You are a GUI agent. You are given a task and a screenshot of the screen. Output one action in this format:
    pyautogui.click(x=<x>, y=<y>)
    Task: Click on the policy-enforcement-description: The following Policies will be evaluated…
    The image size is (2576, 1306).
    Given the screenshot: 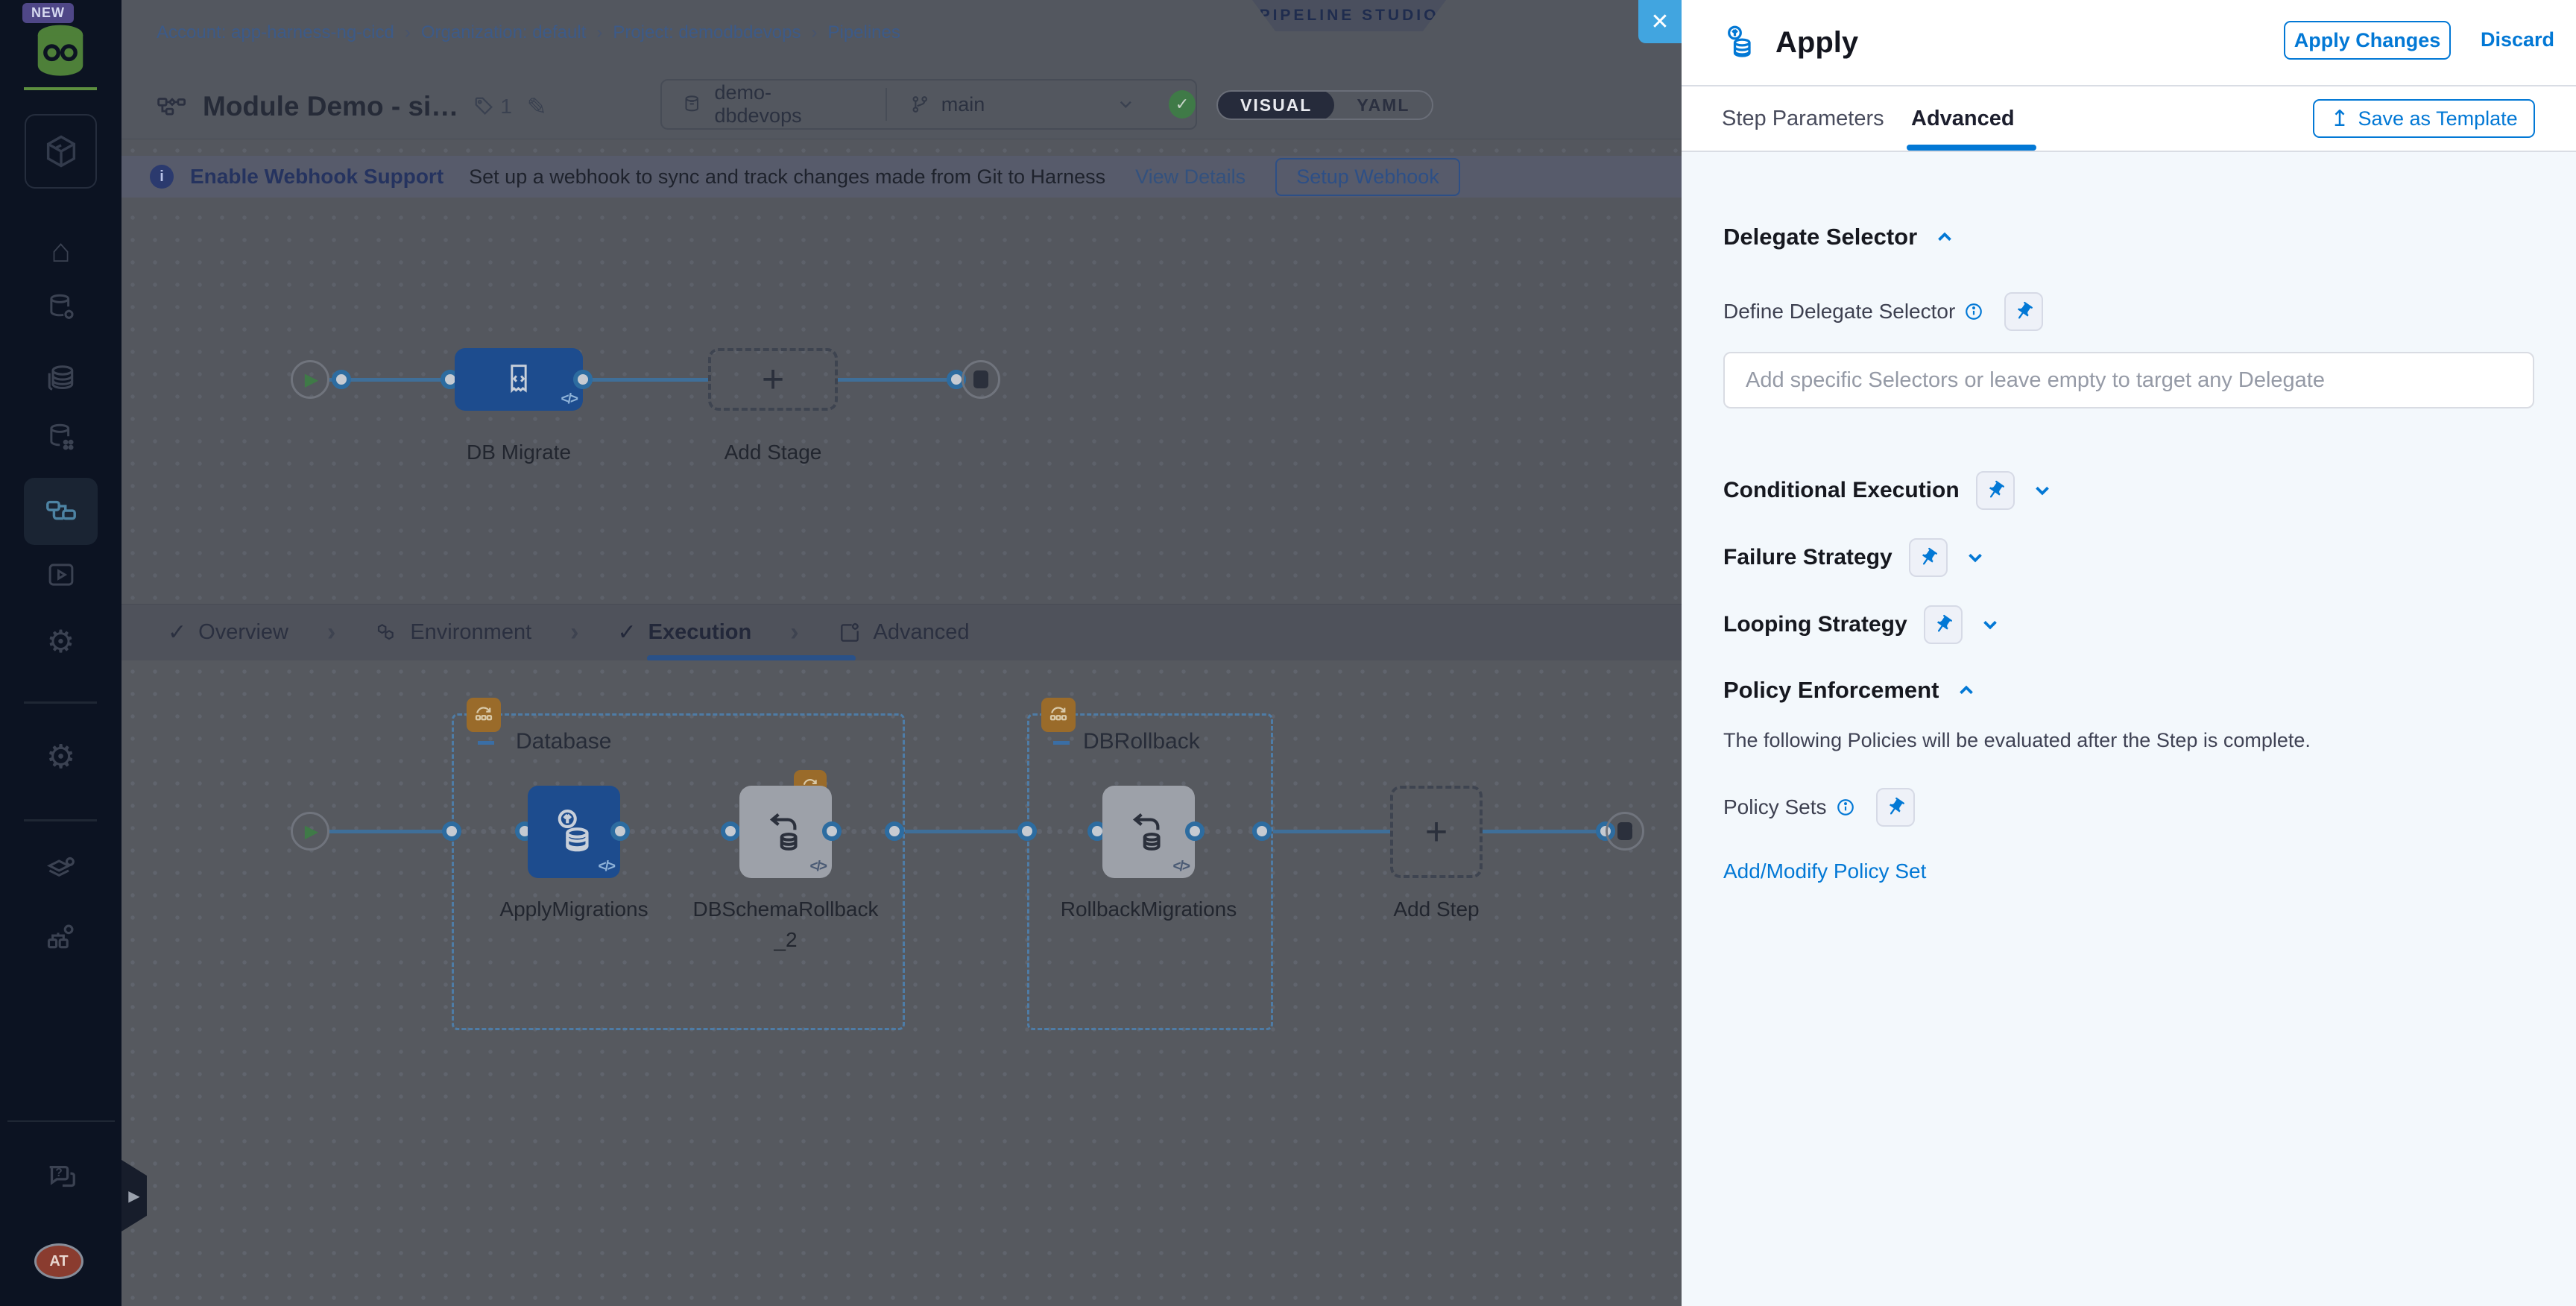 What is the action you would take?
    pyautogui.click(x=2017, y=740)
    